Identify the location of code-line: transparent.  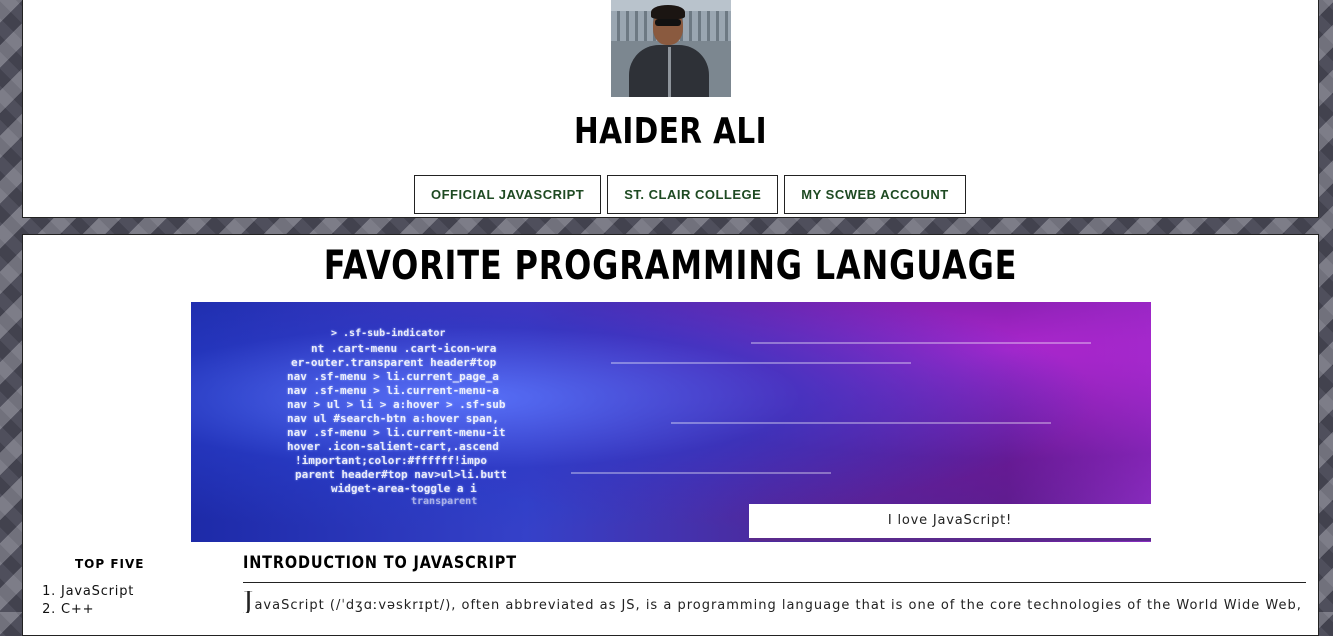
(444, 501).